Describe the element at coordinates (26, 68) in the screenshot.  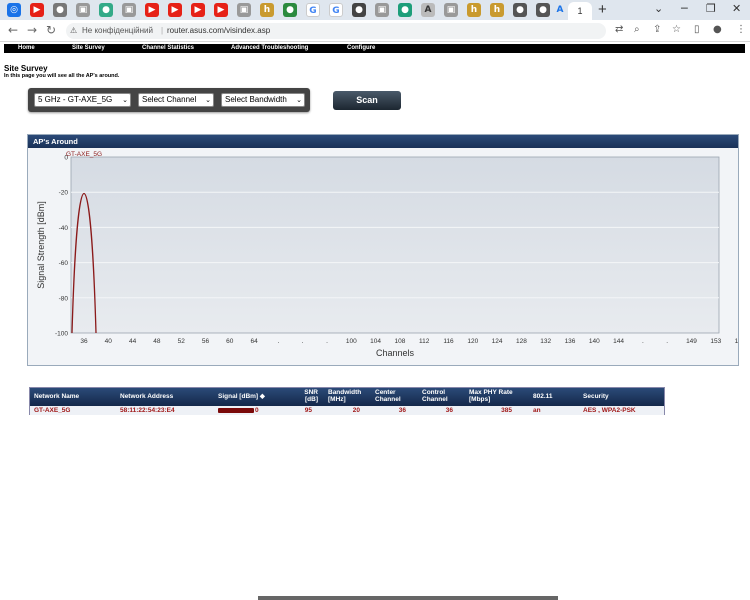
I see `page-title: Site Survey` at that location.